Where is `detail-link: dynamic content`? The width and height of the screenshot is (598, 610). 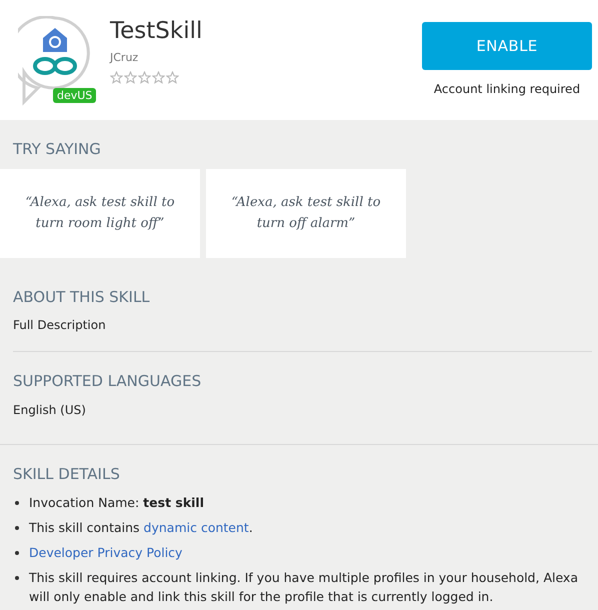
detail-link: dynamic content is located at coordinates (196, 527).